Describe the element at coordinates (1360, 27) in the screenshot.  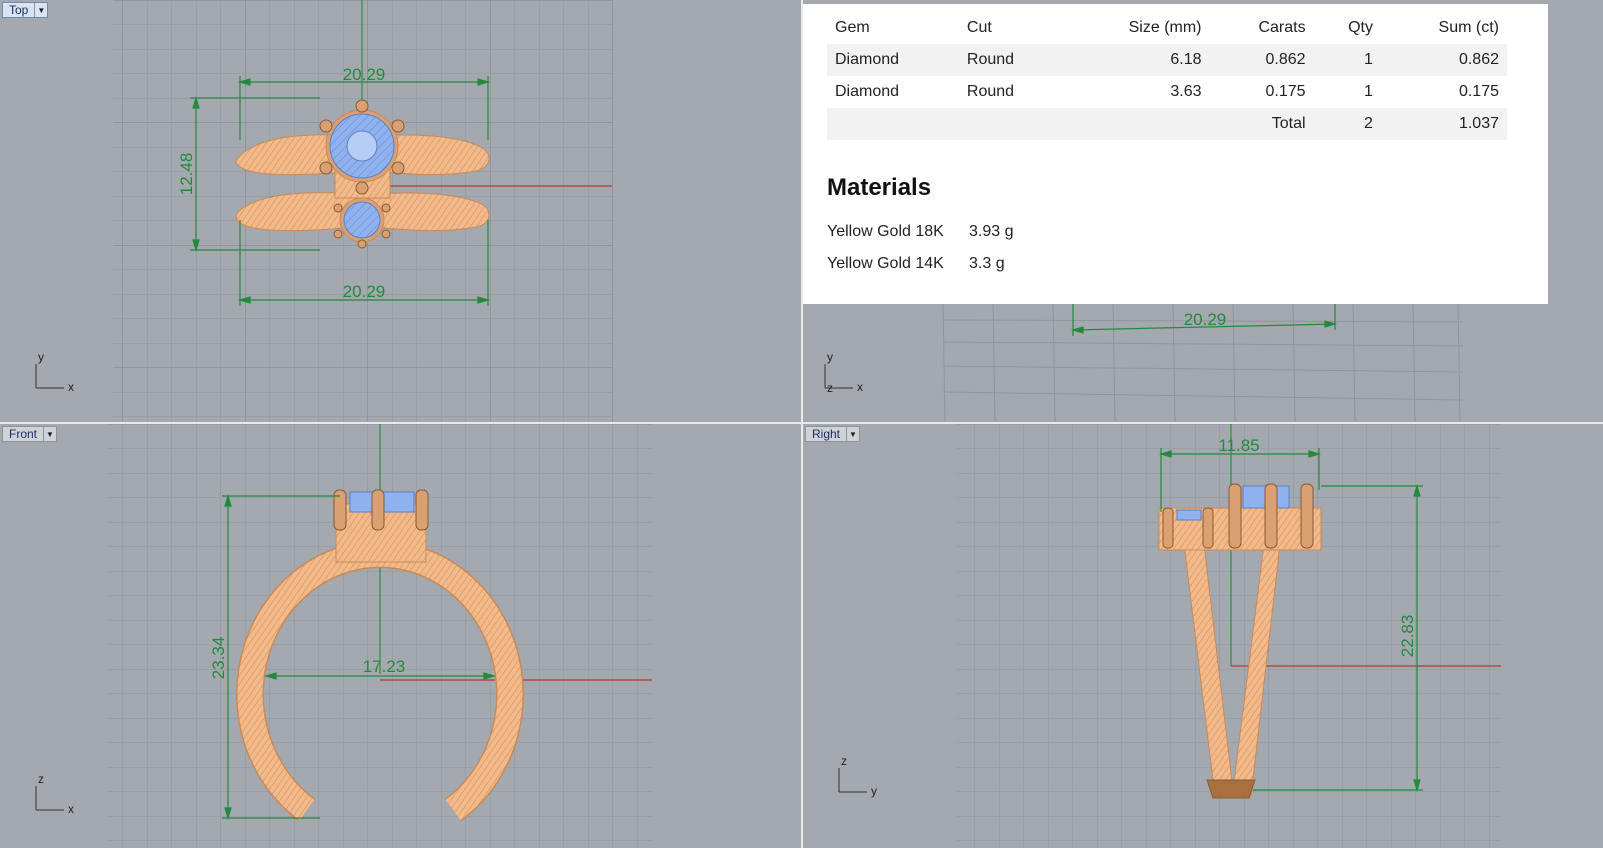
I see `col-qty: Qty` at that location.